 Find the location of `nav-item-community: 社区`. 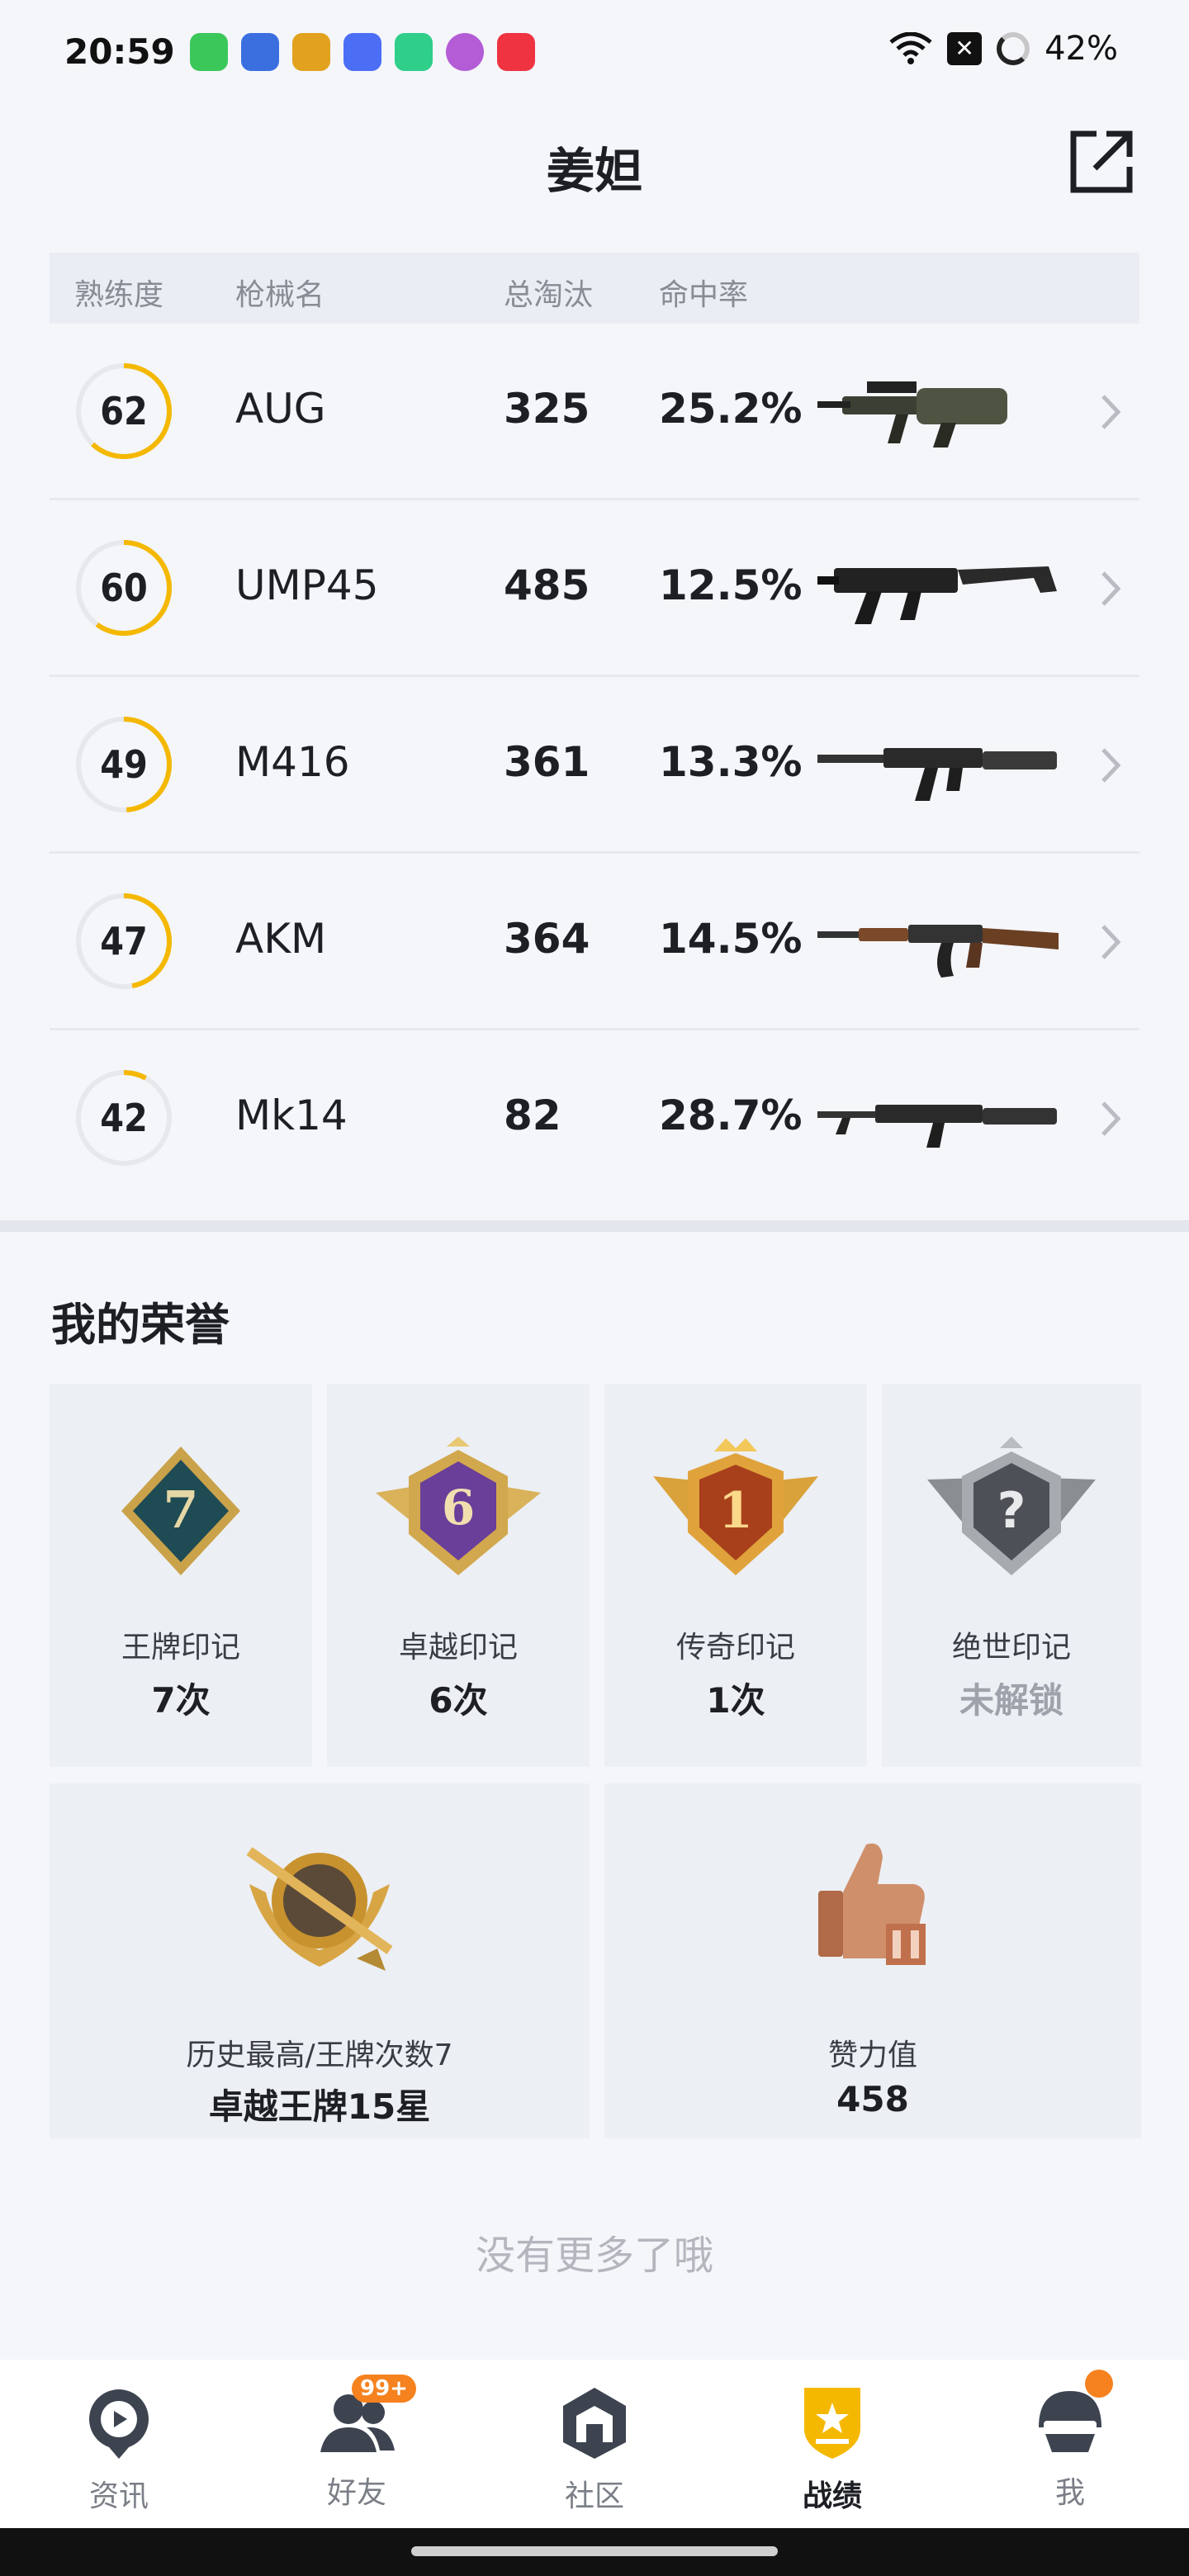

nav-item-community: 社区 is located at coordinates (594, 2450).